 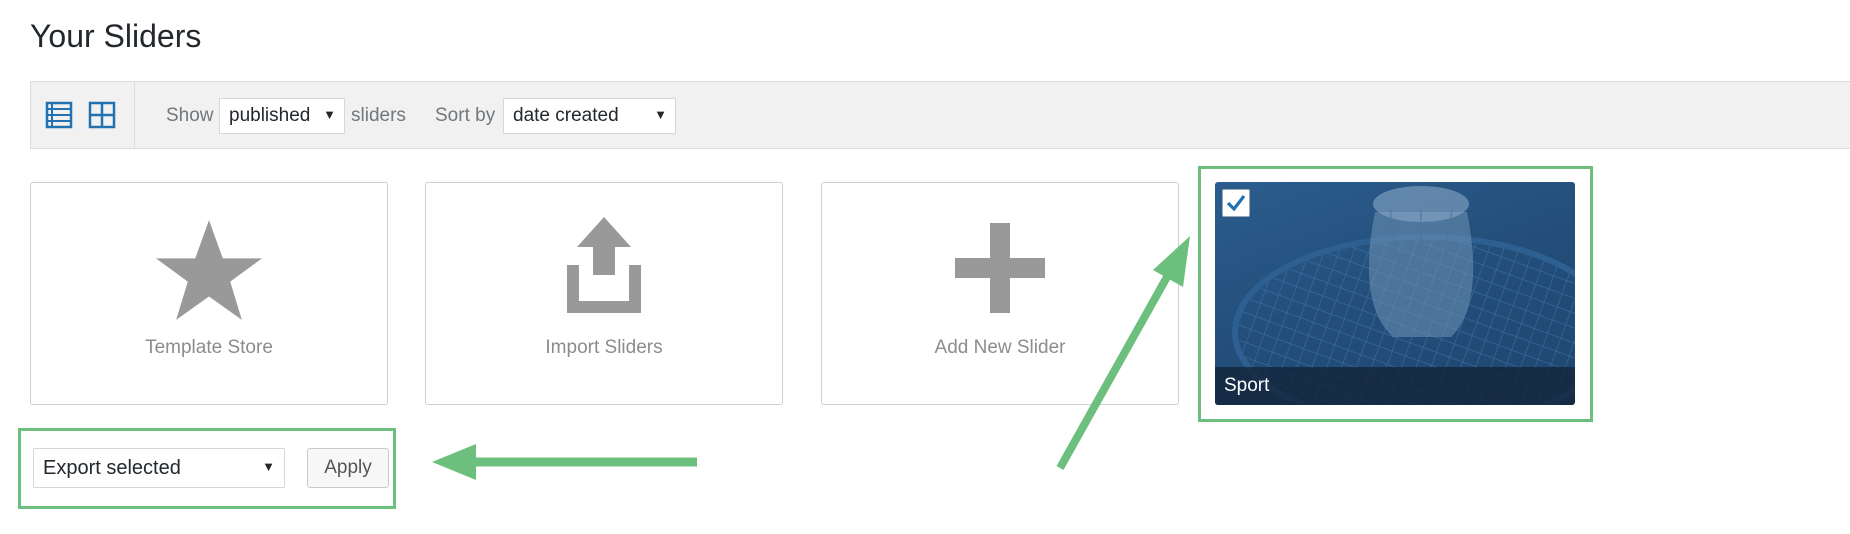 I want to click on sort-select: date created ▼, so click(x=589, y=116).